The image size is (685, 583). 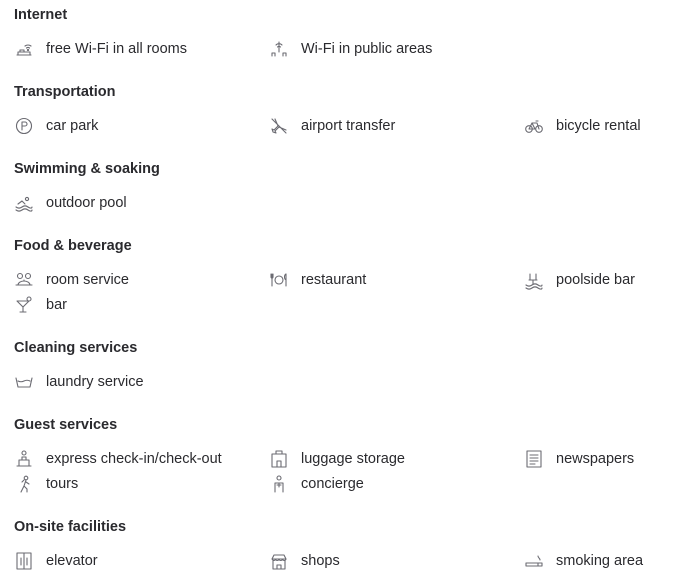 I want to click on facility-item: smoking area, so click(x=599, y=560).